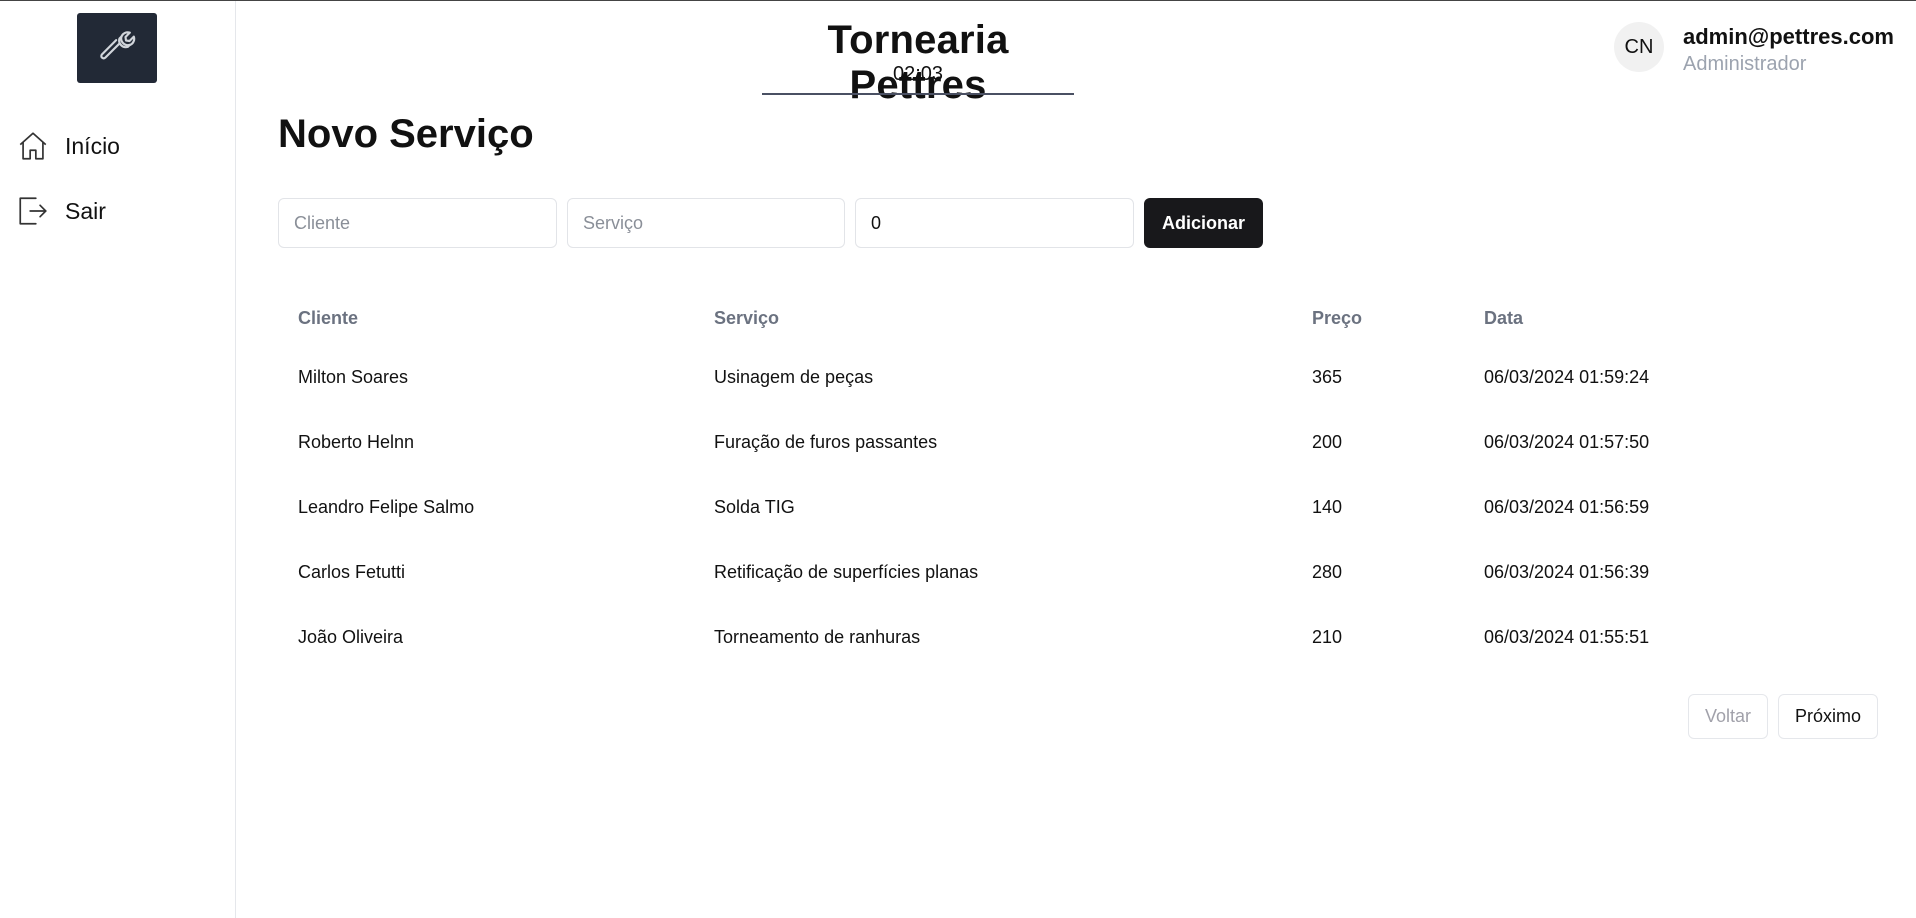 This screenshot has width=1916, height=918. Describe the element at coordinates (794, 377) in the screenshot. I see `cell-servico: Usinagem de peças` at that location.